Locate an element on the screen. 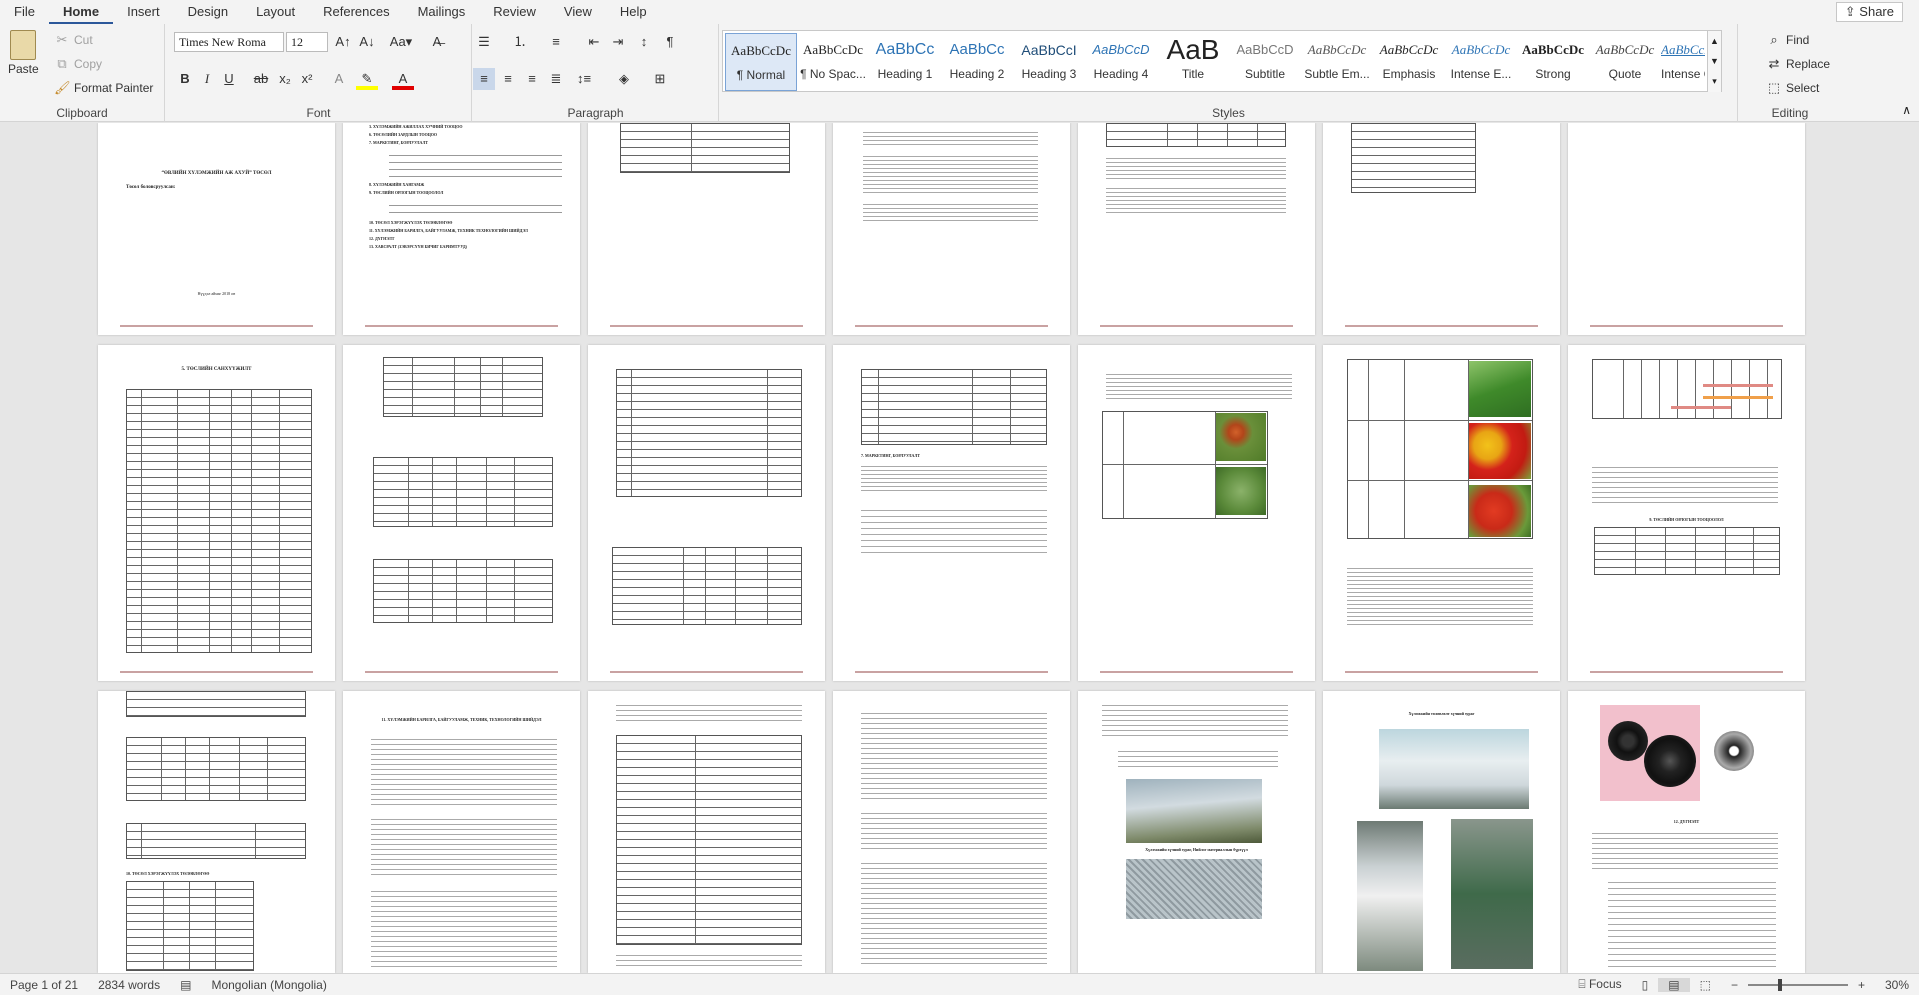 This screenshot has height=995, width=1919. grow-font-icon: A↑ is located at coordinates (343, 42).